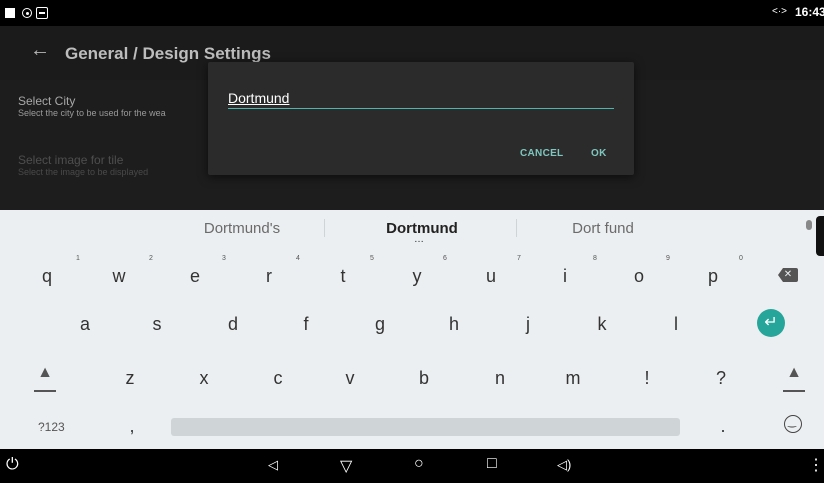 This screenshot has width=824, height=483. What do you see at coordinates (809, 225) in the screenshot?
I see `microphone-icon` at bounding box center [809, 225].